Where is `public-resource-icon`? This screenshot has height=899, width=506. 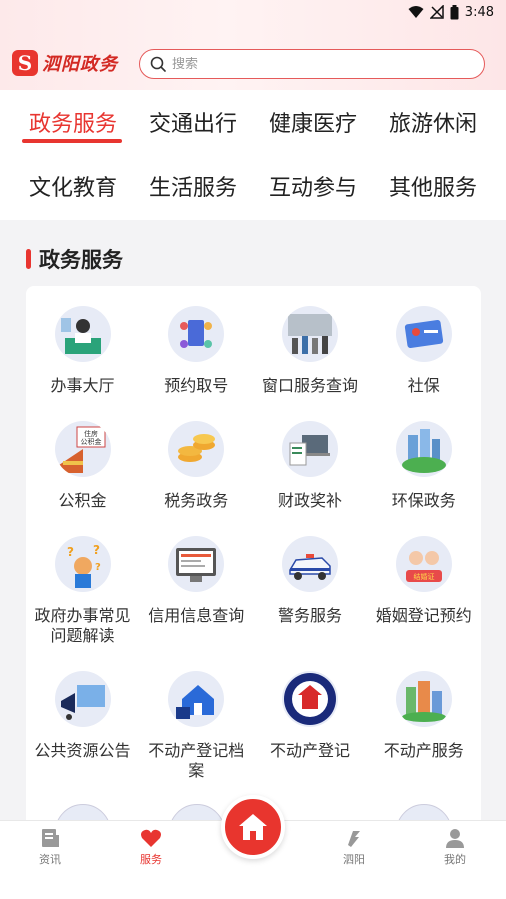 public-resource-icon is located at coordinates (82, 699).